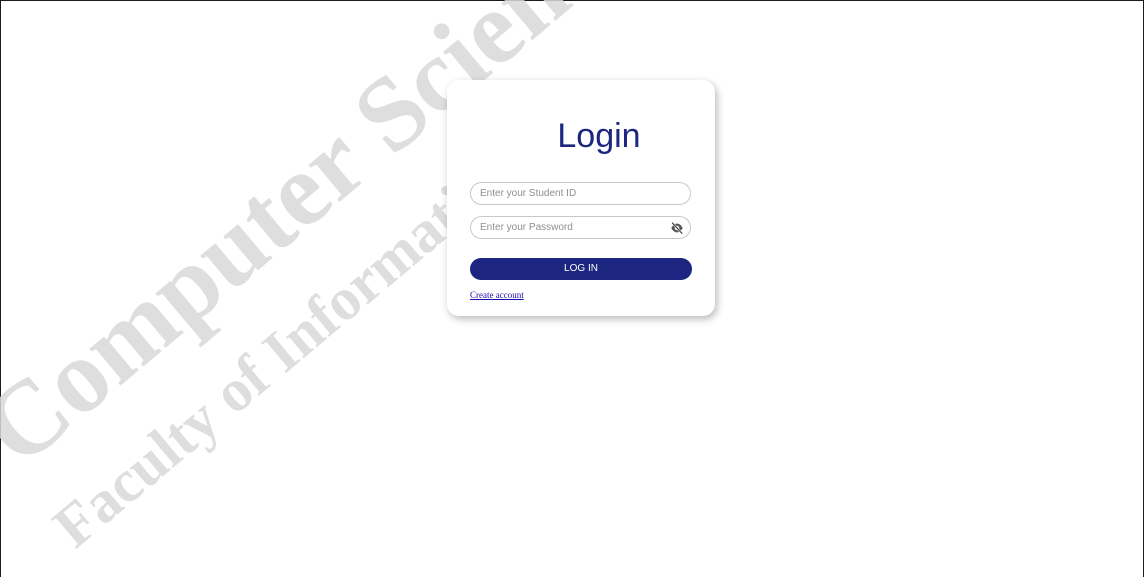 Image resolution: width=1146 pixels, height=578 pixels. Describe the element at coordinates (677, 228) in the screenshot. I see `eye-slash-icon` at that location.